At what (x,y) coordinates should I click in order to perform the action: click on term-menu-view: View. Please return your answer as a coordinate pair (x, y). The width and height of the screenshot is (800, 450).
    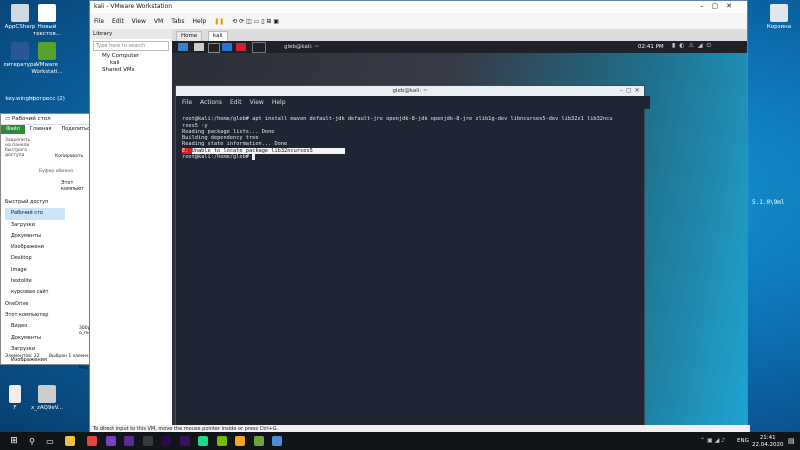
    Looking at the image, I should click on (257, 102).